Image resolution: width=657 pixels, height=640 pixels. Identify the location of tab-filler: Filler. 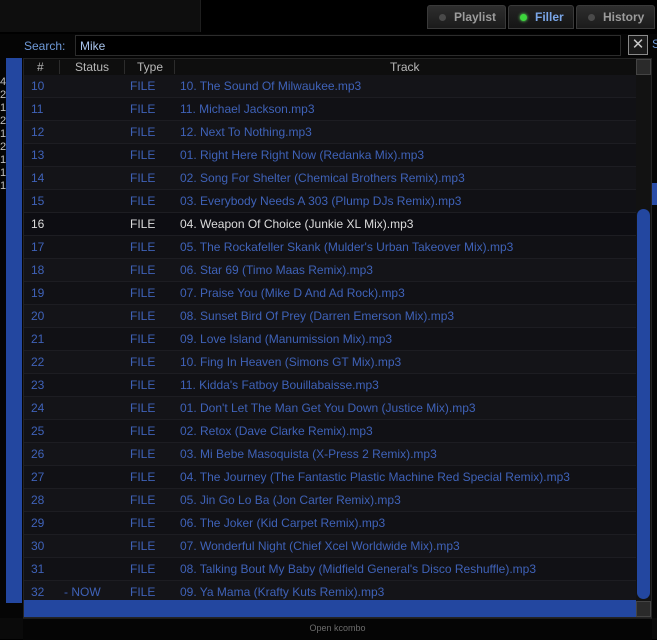
(541, 17).